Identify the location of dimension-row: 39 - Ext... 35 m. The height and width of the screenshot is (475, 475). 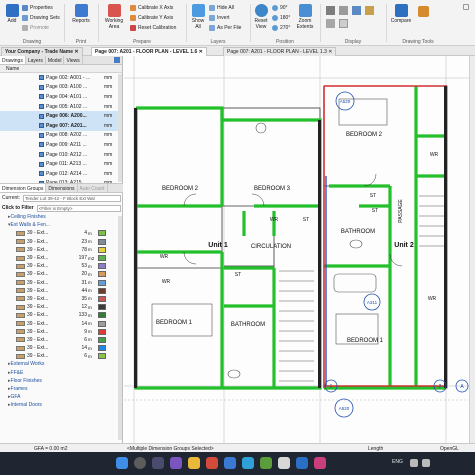
(62, 299).